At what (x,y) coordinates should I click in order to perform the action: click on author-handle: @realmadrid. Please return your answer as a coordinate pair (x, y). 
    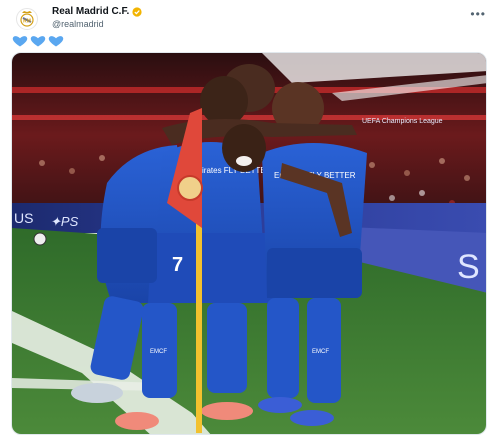
    Looking at the image, I should click on (97, 24).